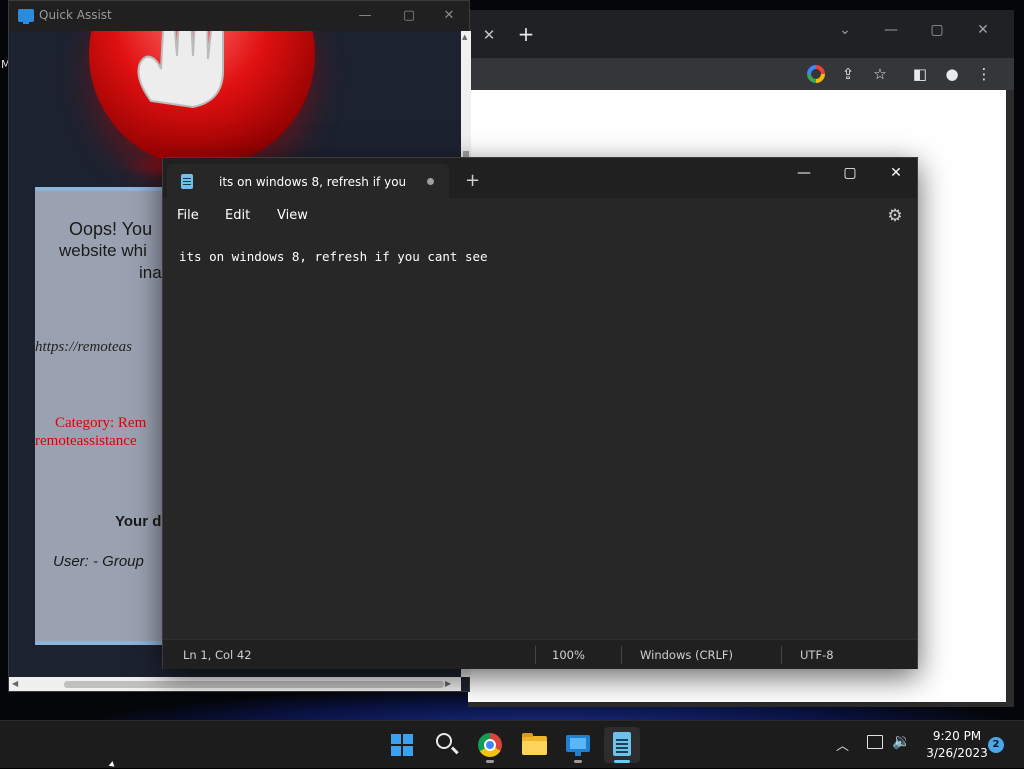 The width and height of the screenshot is (1024, 769). I want to click on google-lens-icon, so click(816, 74).